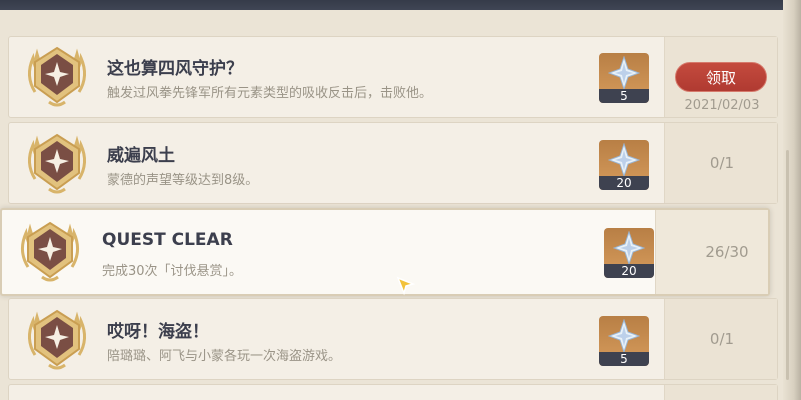 The width and height of the screenshot is (801, 400). What do you see at coordinates (224, 356) in the screenshot?
I see `achievement-description: 陪璐璐、阿飞与小蒙各玩一次海盗游戏。` at bounding box center [224, 356].